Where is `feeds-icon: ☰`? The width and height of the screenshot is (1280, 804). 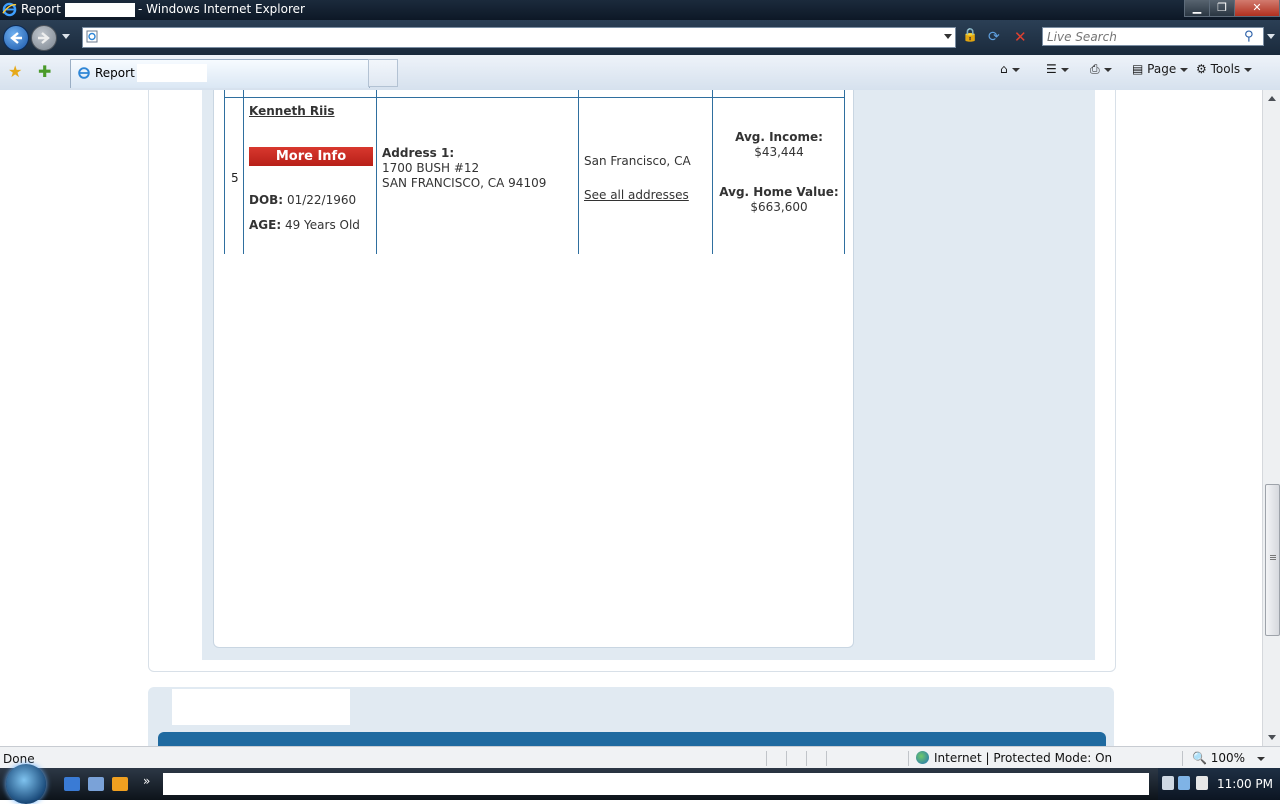 feeds-icon: ☰ is located at coordinates (1057, 69).